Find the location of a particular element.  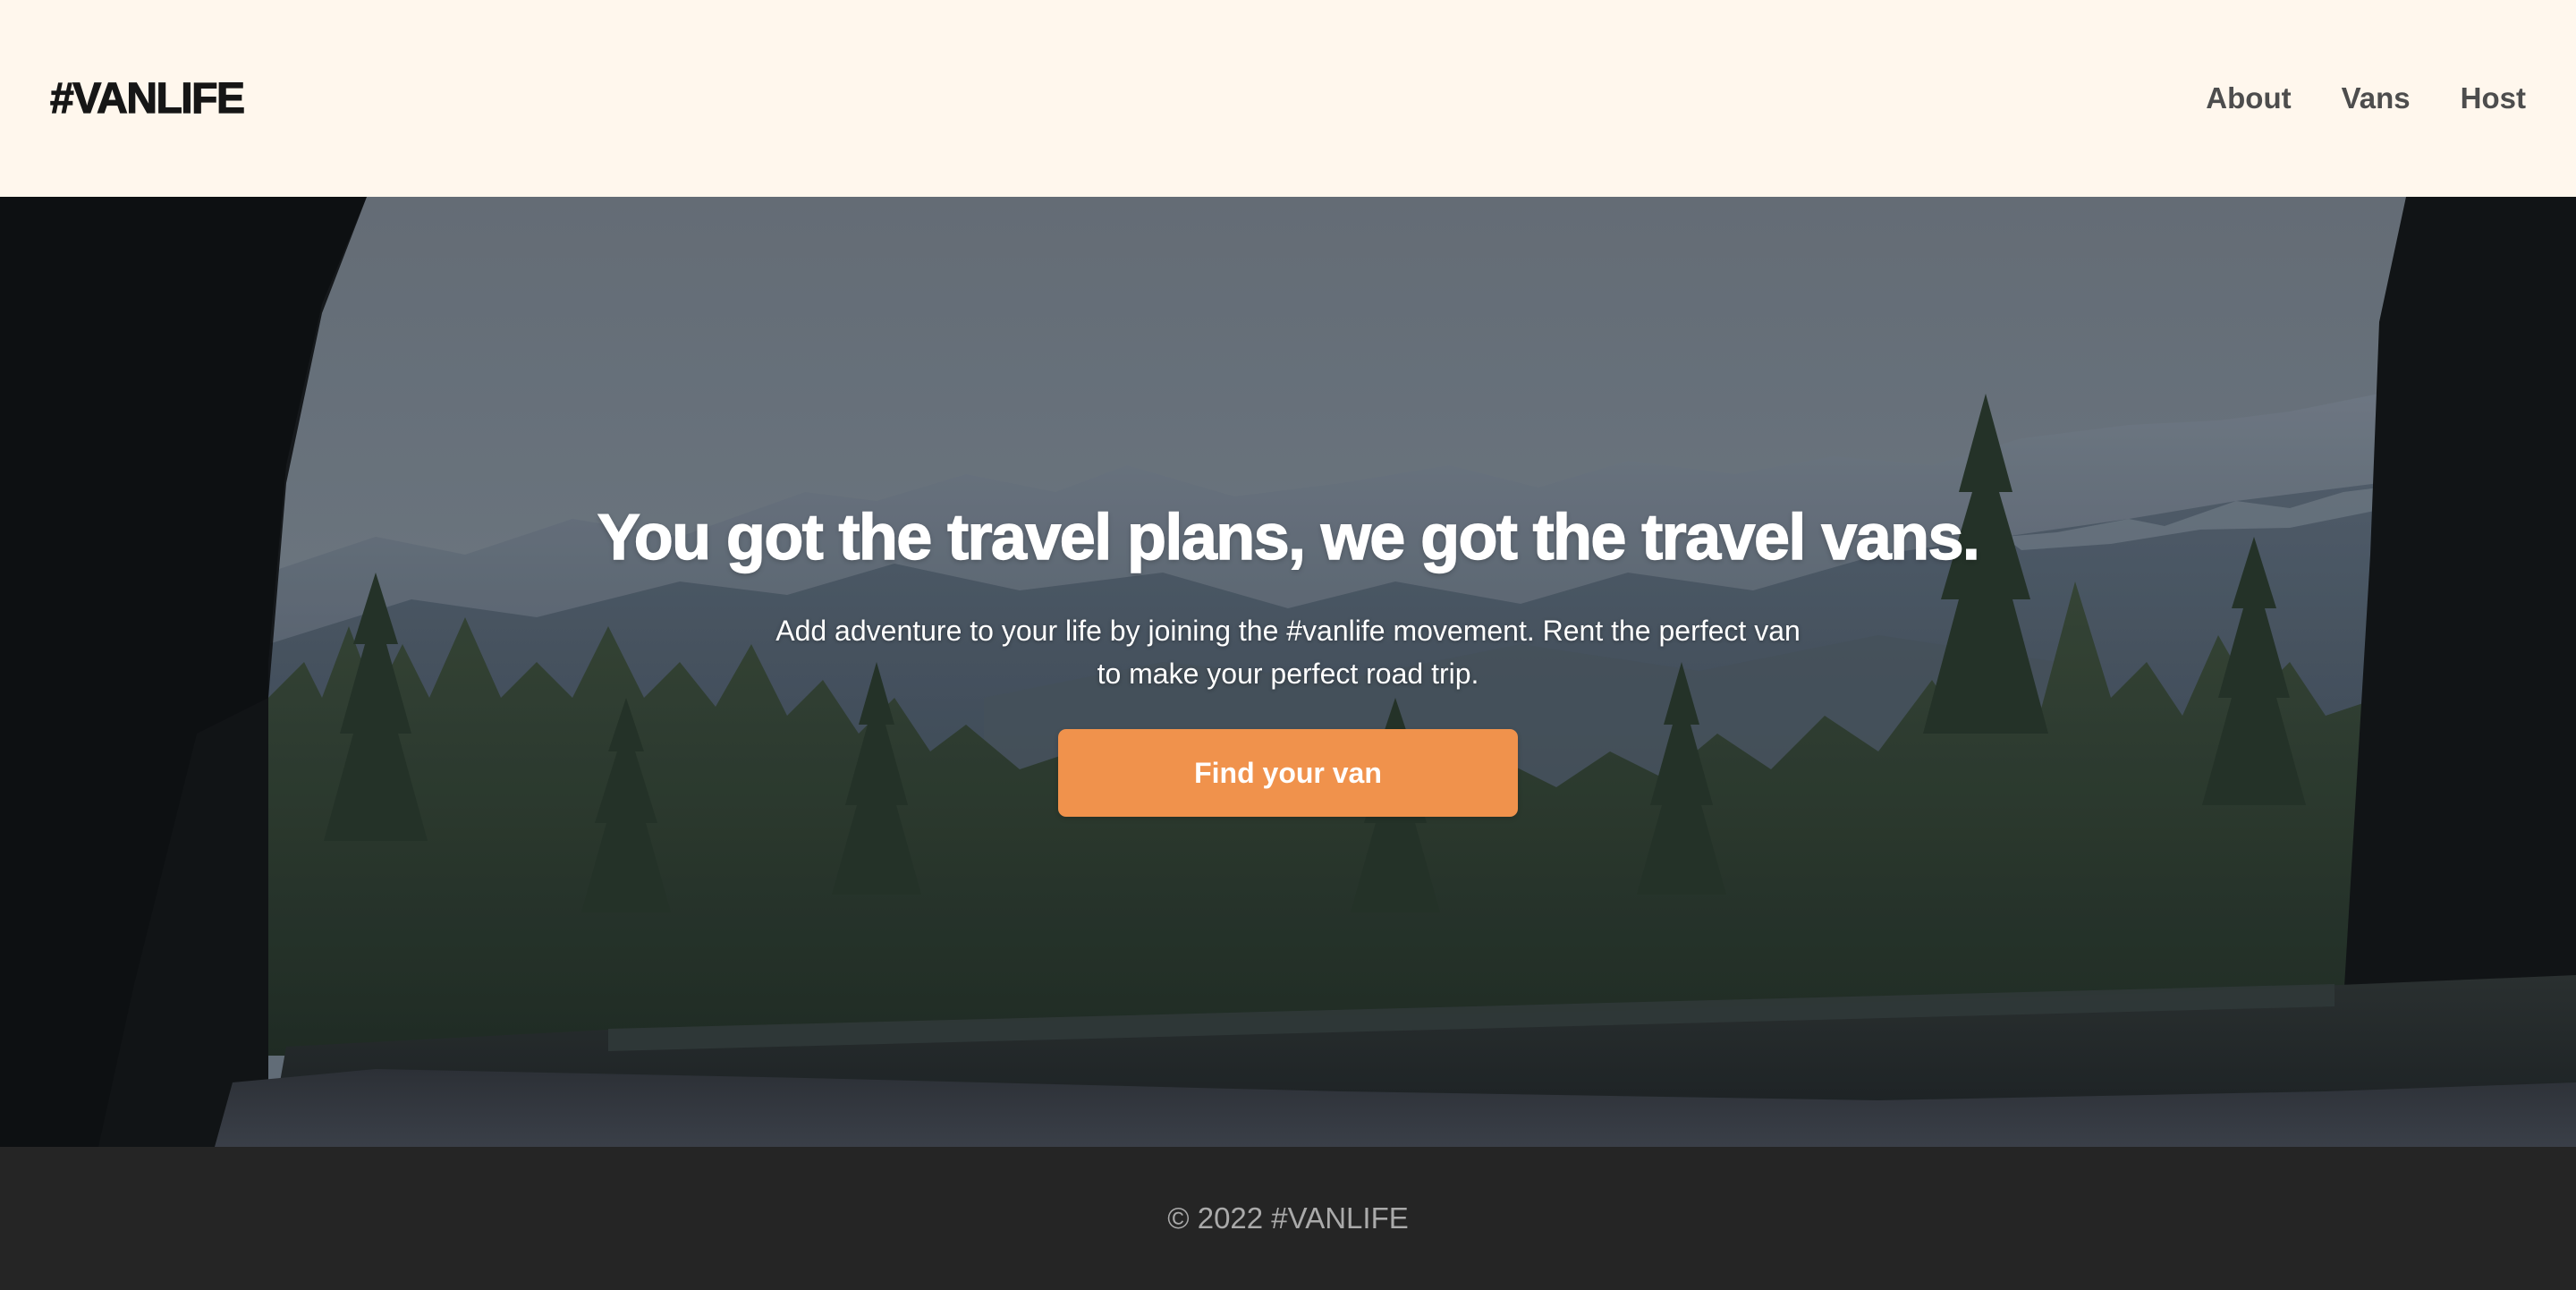

find-your-van-button: Find your van is located at coordinates (1288, 773).